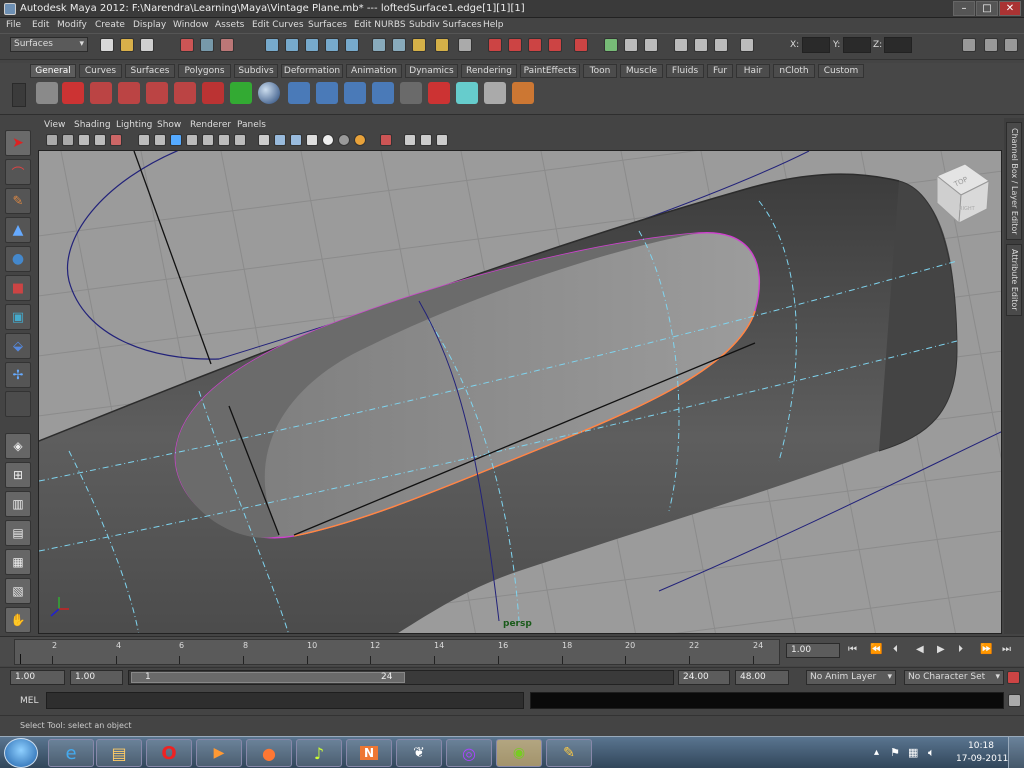  What do you see at coordinates (18, 143) in the screenshot?
I see `select-tool-icon: ➤` at bounding box center [18, 143].